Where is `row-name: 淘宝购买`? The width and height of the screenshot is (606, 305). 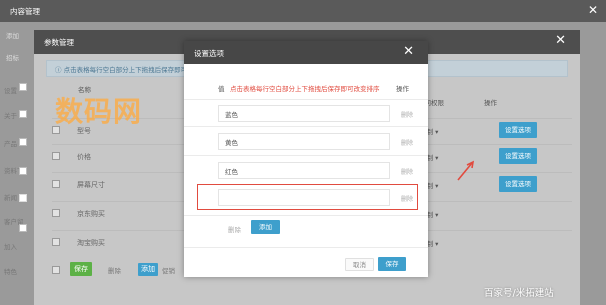 row-name: 淘宝购买 is located at coordinates (91, 243).